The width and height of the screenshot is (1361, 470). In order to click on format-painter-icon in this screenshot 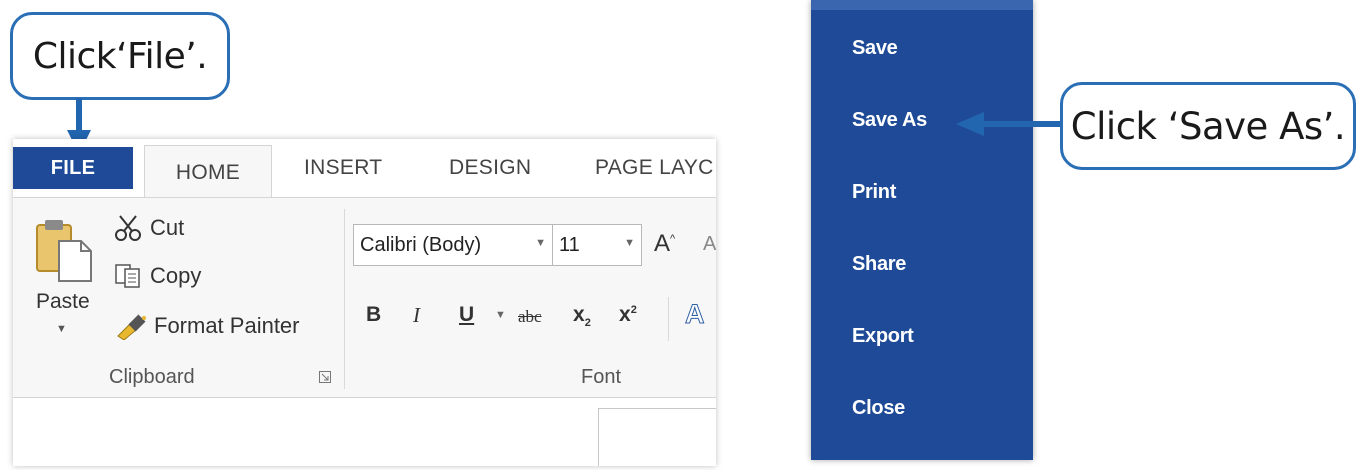, I will do `click(131, 327)`.